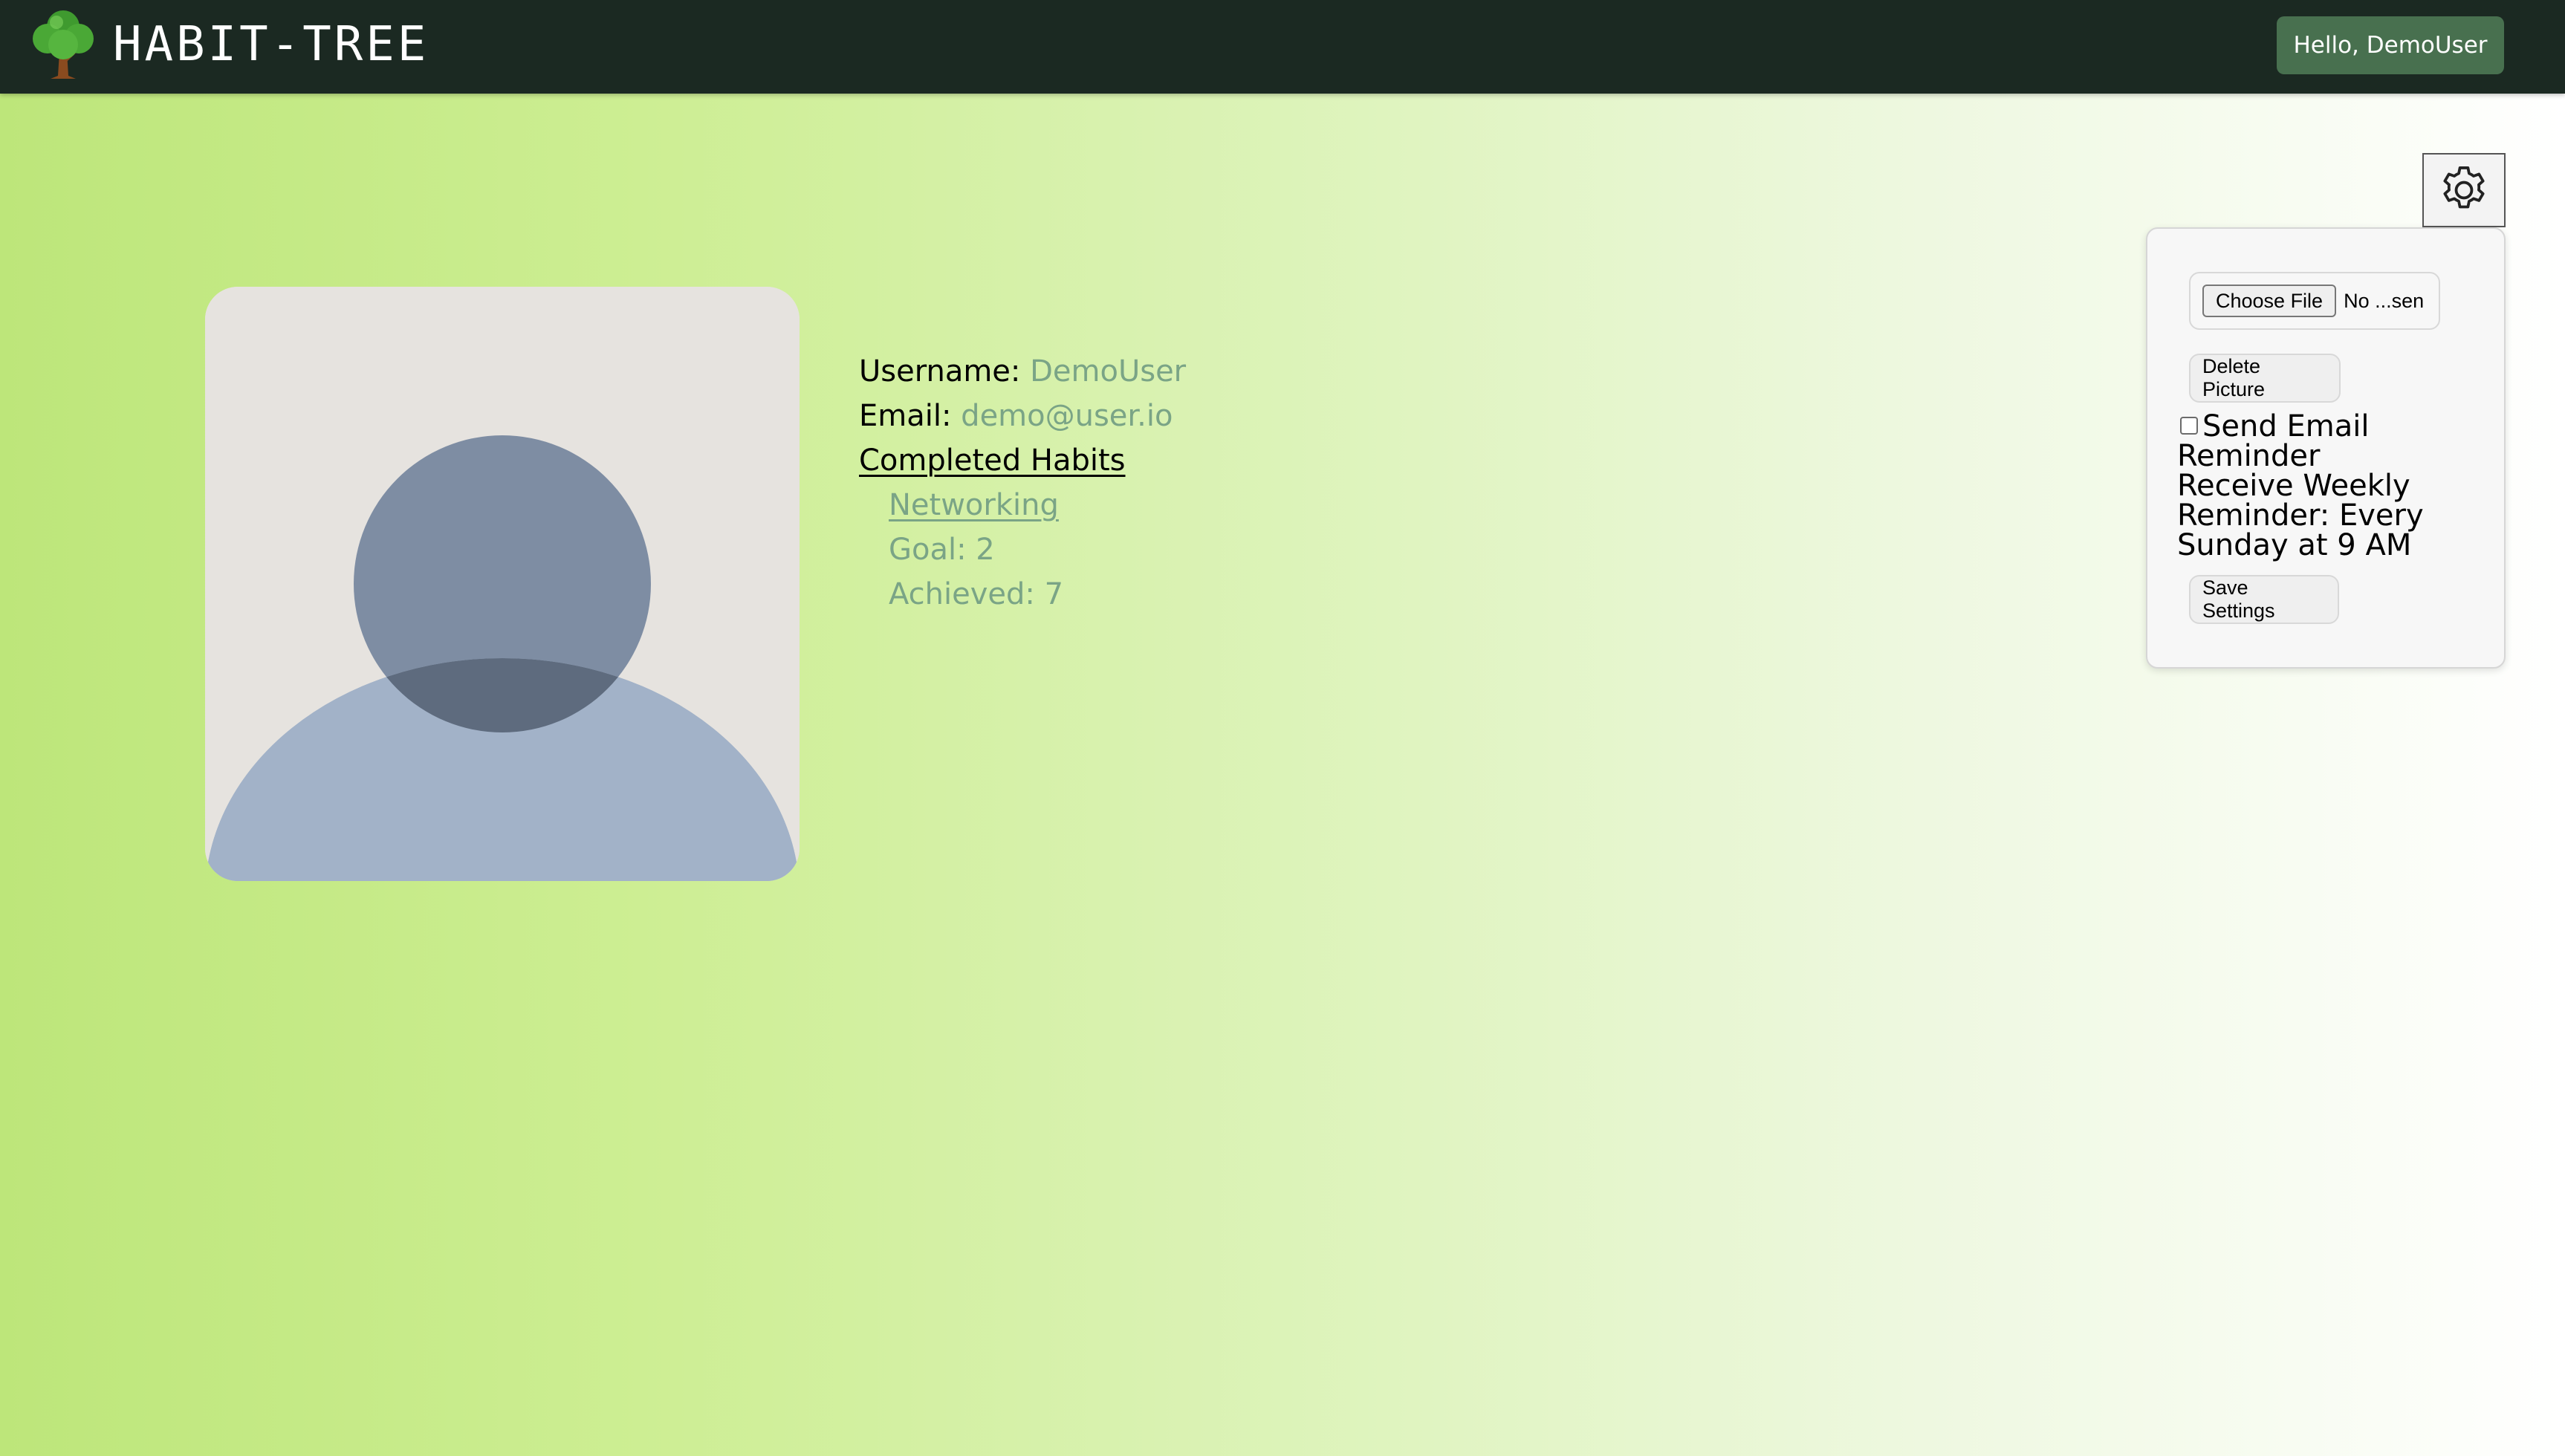 This screenshot has width=2565, height=1456. What do you see at coordinates (2273, 441) in the screenshot?
I see `send-email-label: Send Email Reminder` at bounding box center [2273, 441].